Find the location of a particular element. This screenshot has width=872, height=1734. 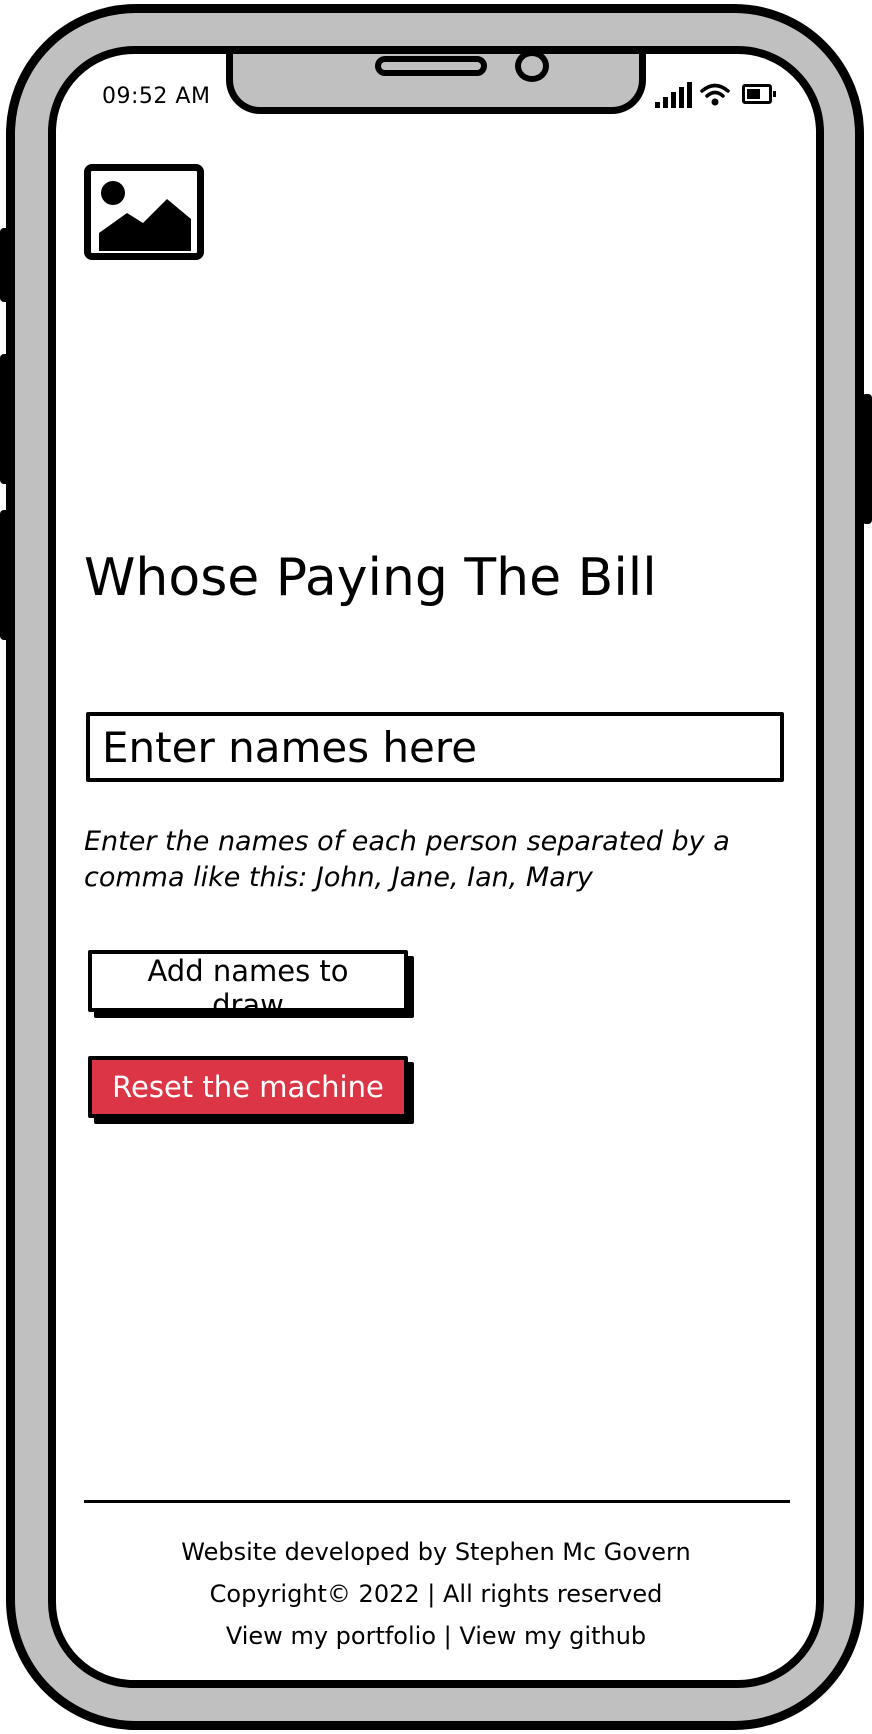

signal-icon is located at coordinates (673, 95).